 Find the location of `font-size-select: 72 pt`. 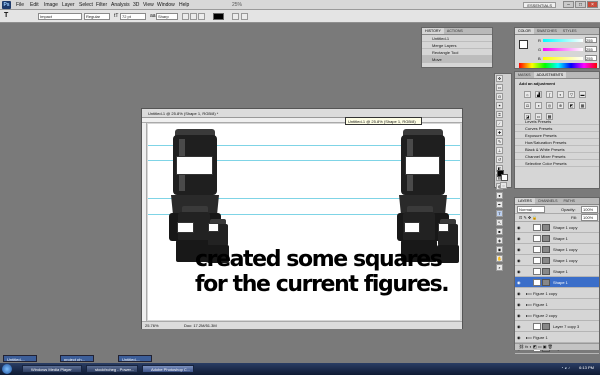

font-size-select: 72 pt is located at coordinates (133, 16).